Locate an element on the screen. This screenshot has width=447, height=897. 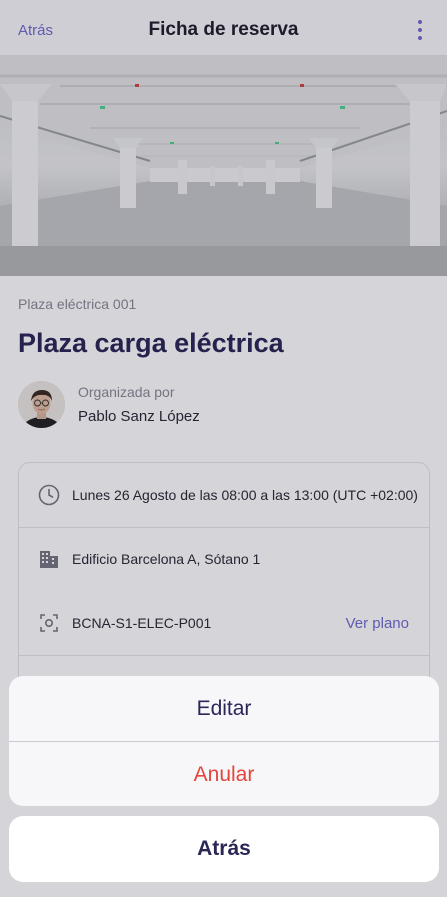
dismiss-button: Atrás is located at coordinates (224, 849).